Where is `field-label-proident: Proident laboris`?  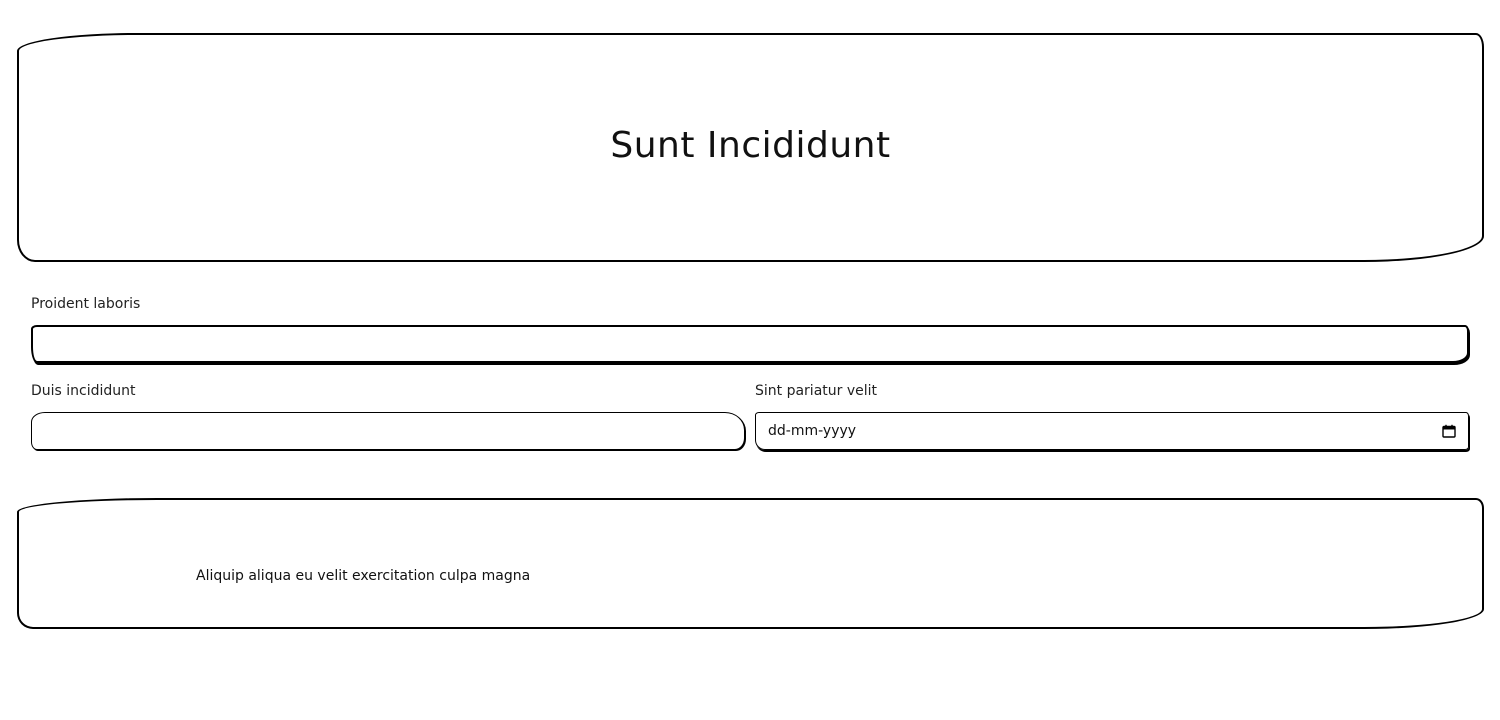 field-label-proident: Proident laboris is located at coordinates (86, 304).